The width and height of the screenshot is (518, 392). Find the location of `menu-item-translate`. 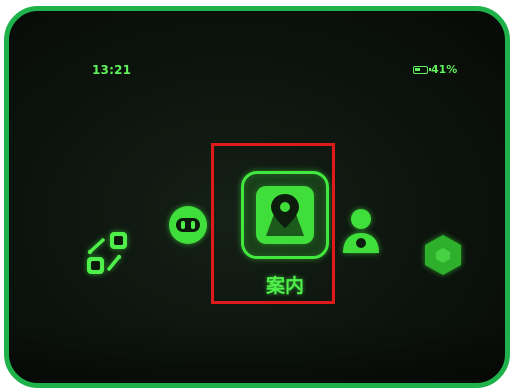

menu-item-translate is located at coordinates (108, 256).